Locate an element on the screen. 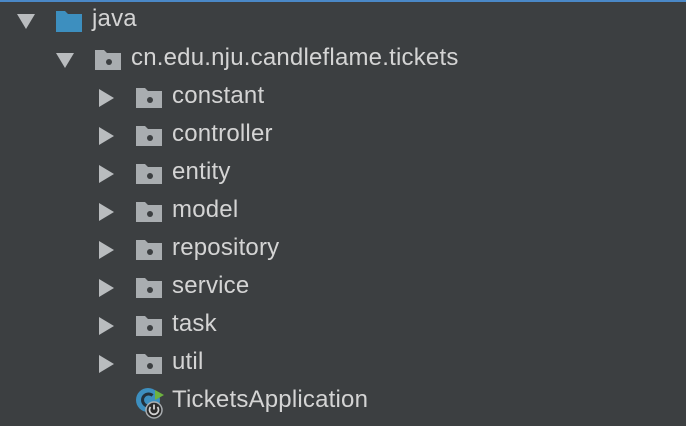 This screenshot has width=686, height=426. tree-node-label: java is located at coordinates (114, 18).